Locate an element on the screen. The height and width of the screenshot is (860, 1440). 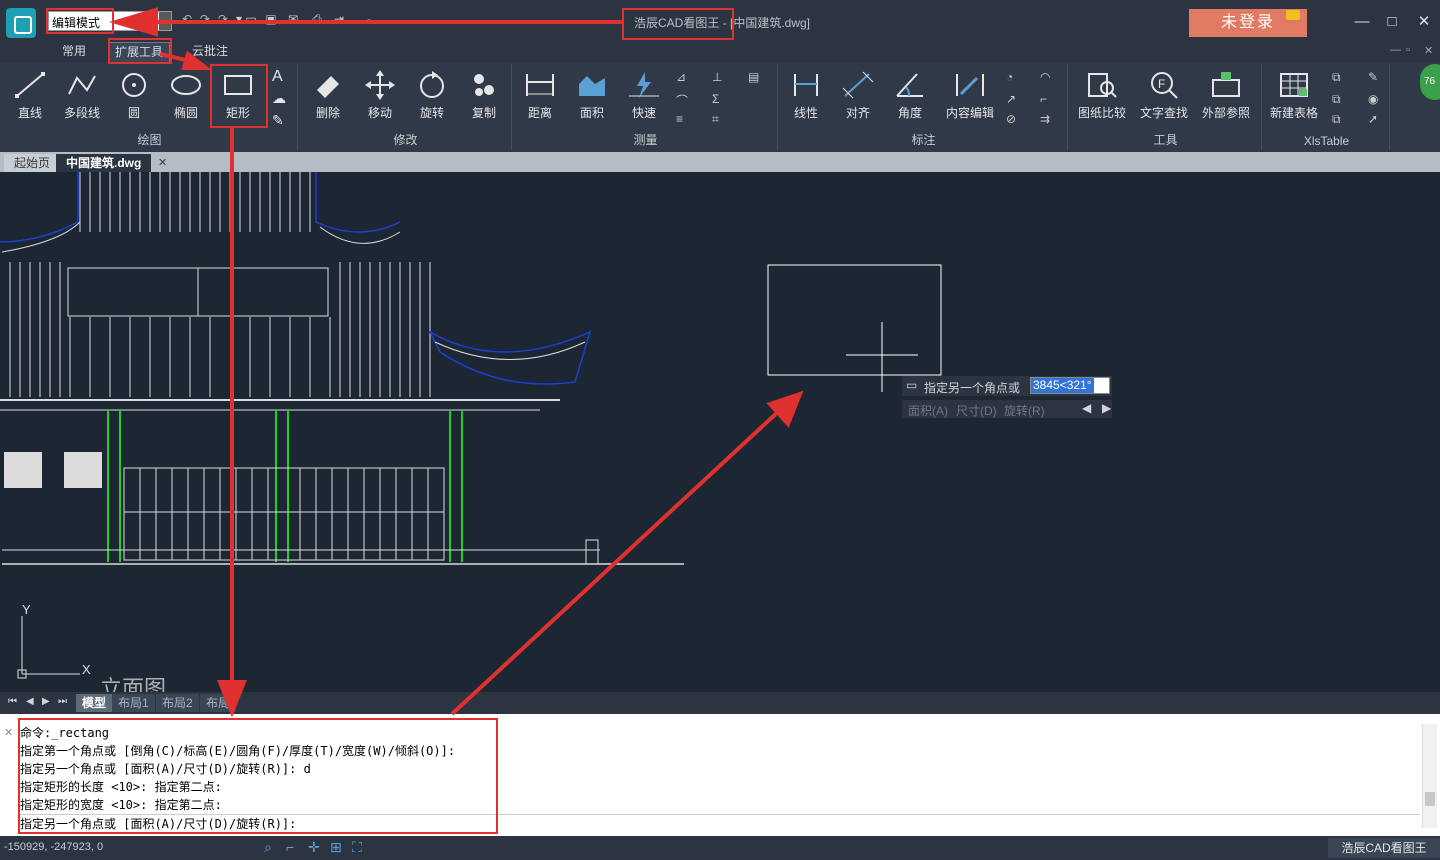
table-view-icon: ◉ is located at coordinates (1376, 100).